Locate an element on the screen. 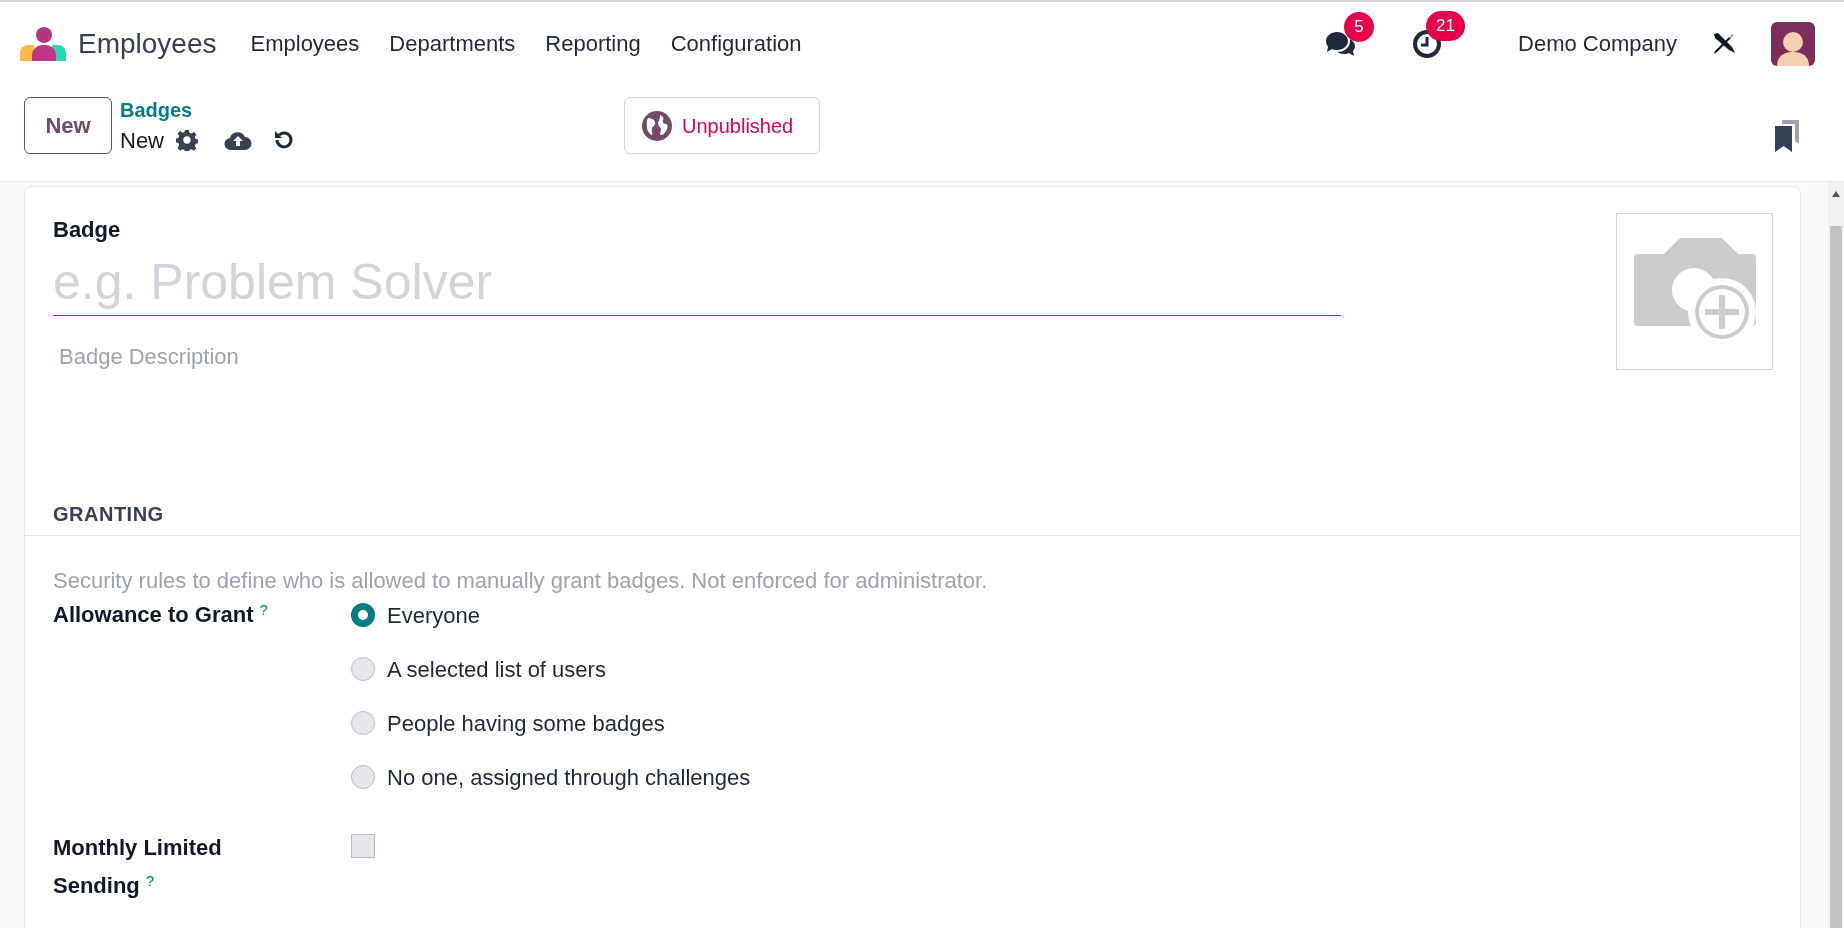  menu-item: Employees is located at coordinates (305, 43).